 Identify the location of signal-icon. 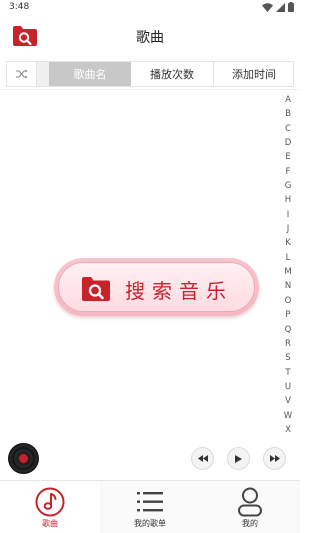
(280, 7).